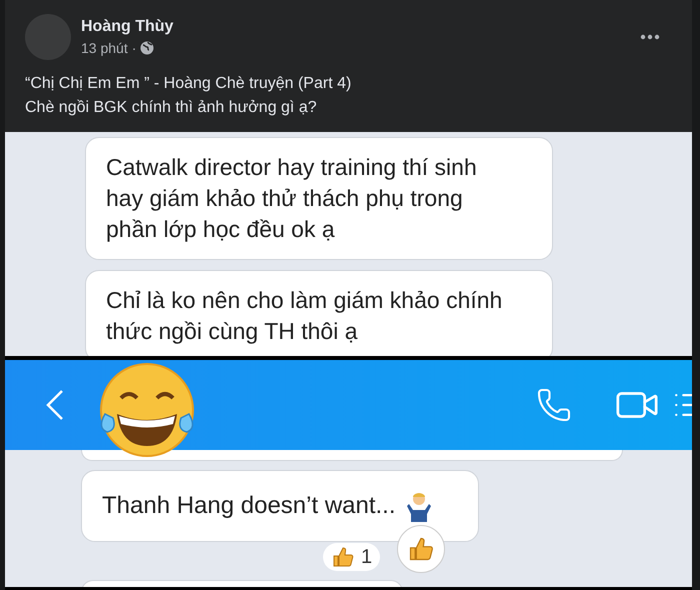  I want to click on post-time: 13 phút, so click(104, 48).